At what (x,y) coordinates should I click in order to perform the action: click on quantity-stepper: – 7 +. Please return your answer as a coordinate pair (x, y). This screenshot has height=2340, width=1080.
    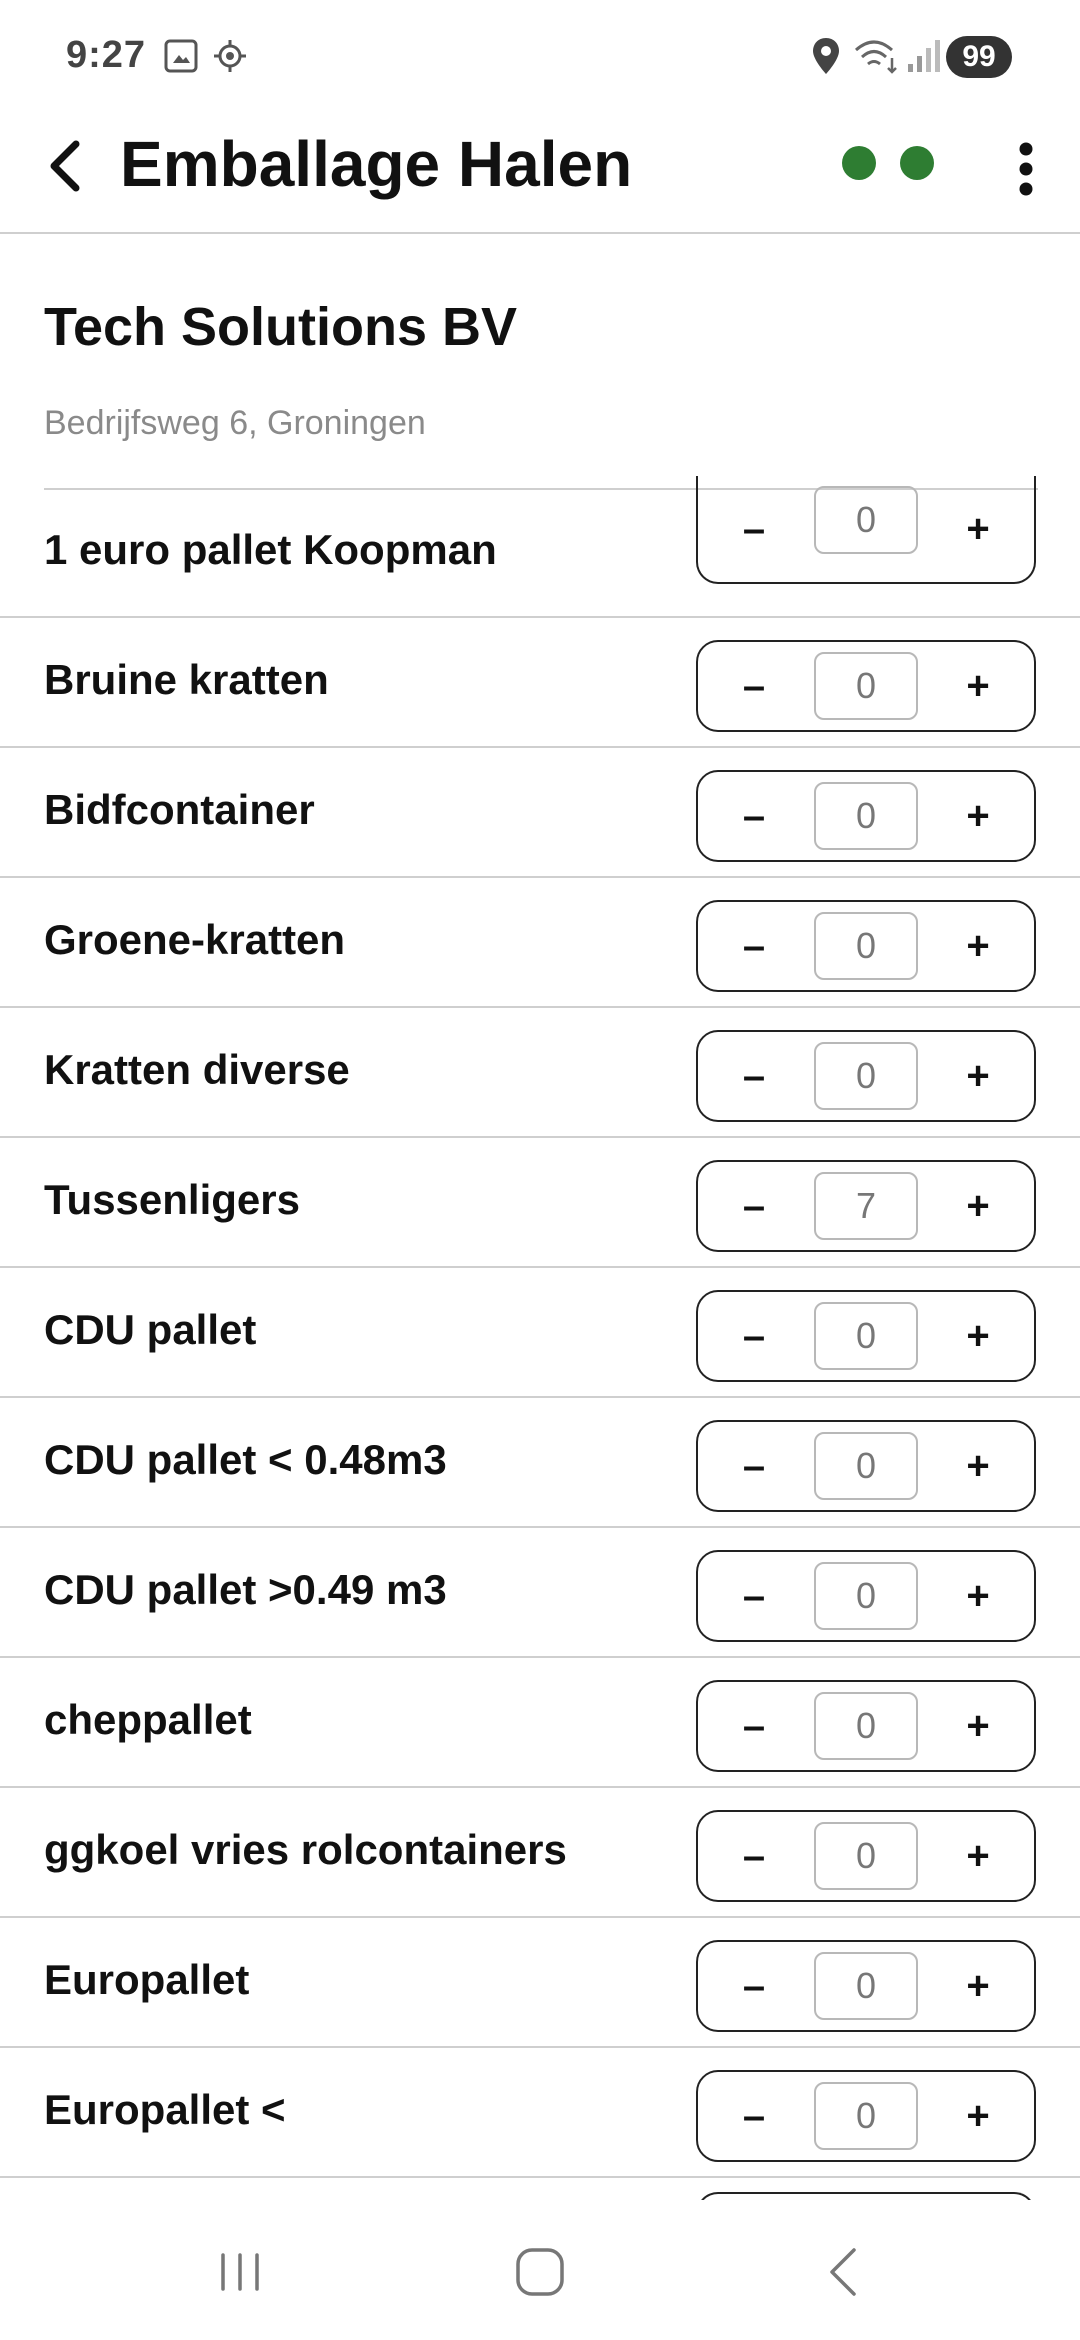
    Looking at the image, I should click on (866, 1206).